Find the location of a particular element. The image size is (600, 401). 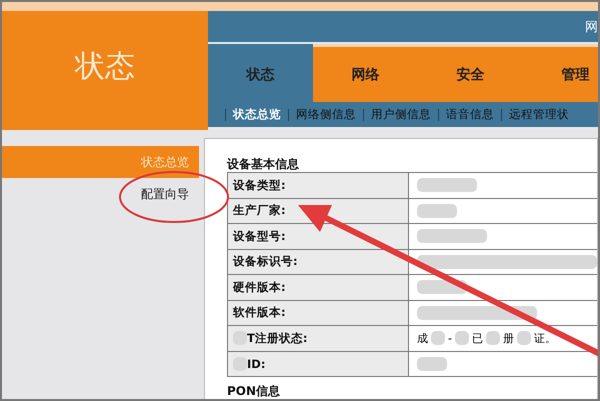

sidebar-item: 状态总览 is located at coordinates (100, 162).